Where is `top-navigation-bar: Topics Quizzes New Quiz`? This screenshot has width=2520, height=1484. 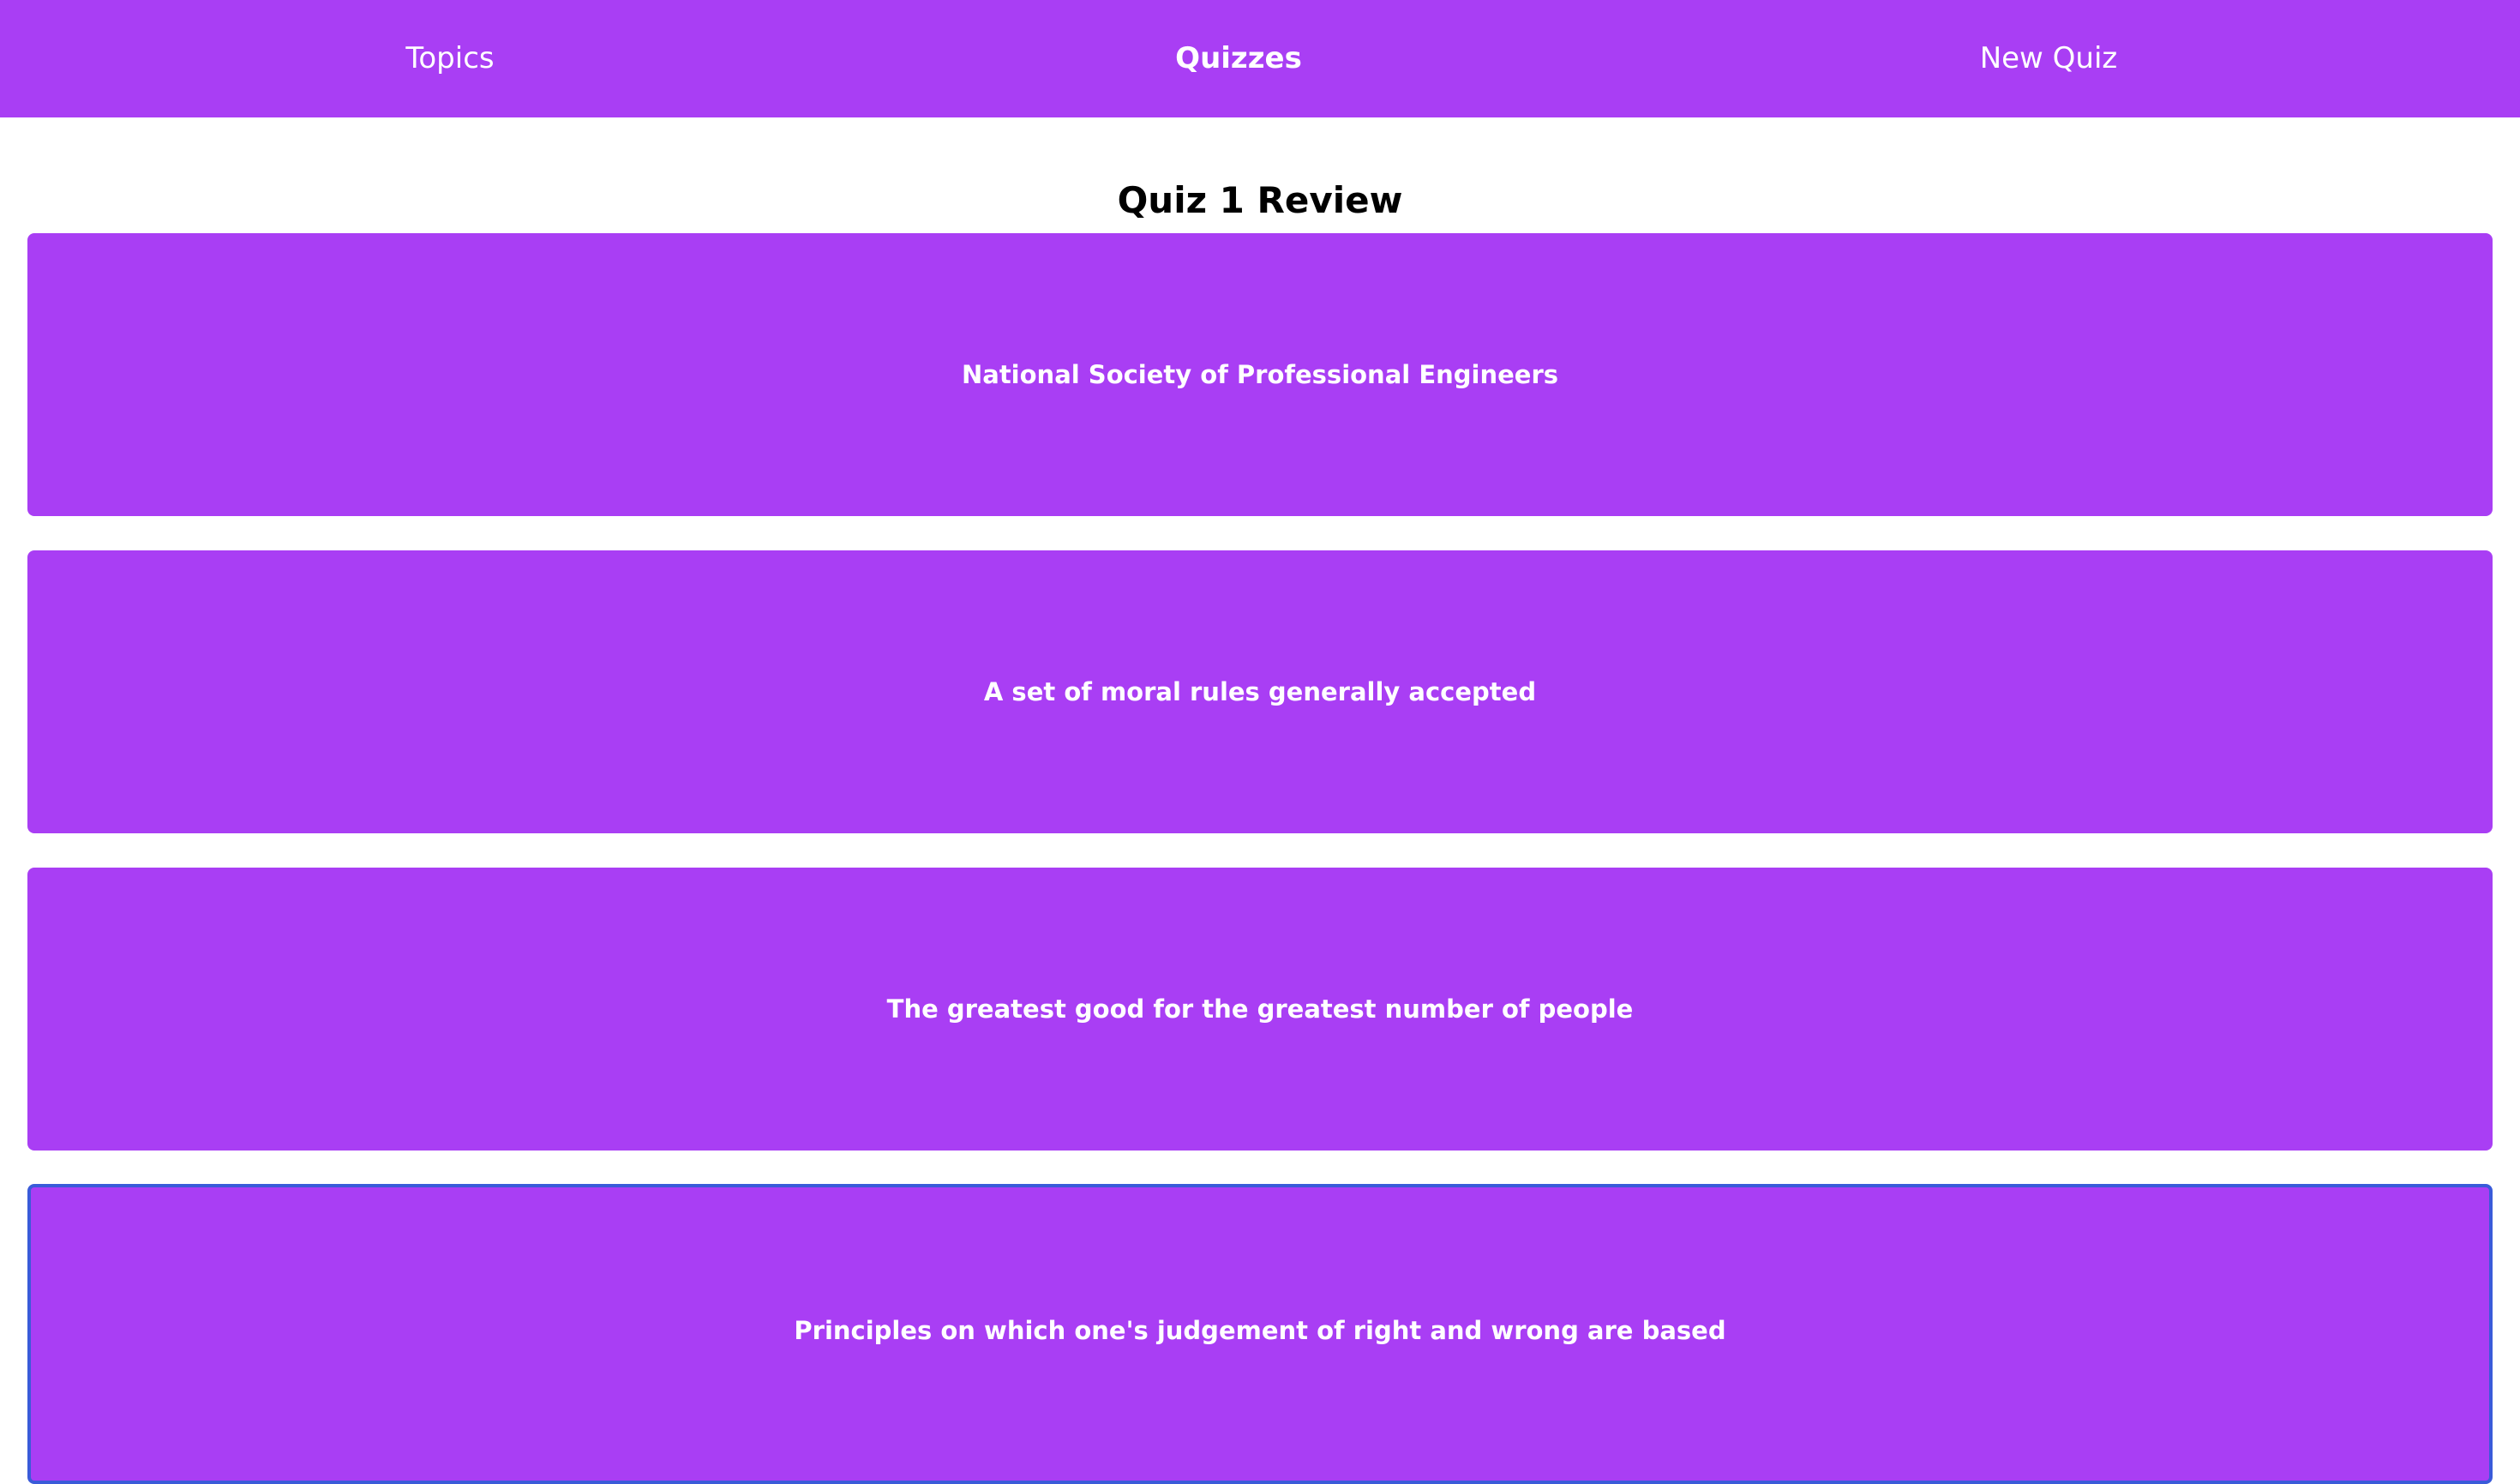
top-navigation-bar: Topics Quizzes New Quiz is located at coordinates (1260, 59).